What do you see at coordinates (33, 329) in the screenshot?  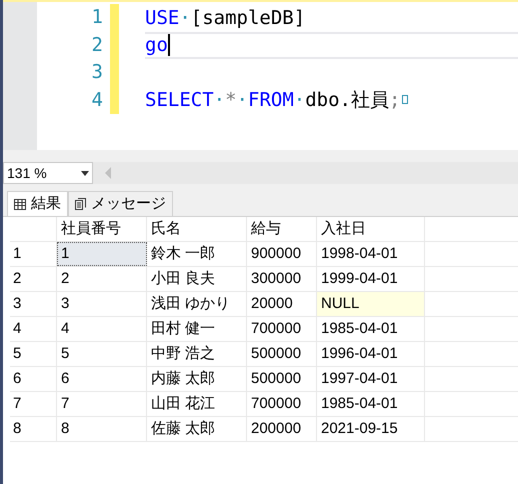 I see `row-number: 4` at bounding box center [33, 329].